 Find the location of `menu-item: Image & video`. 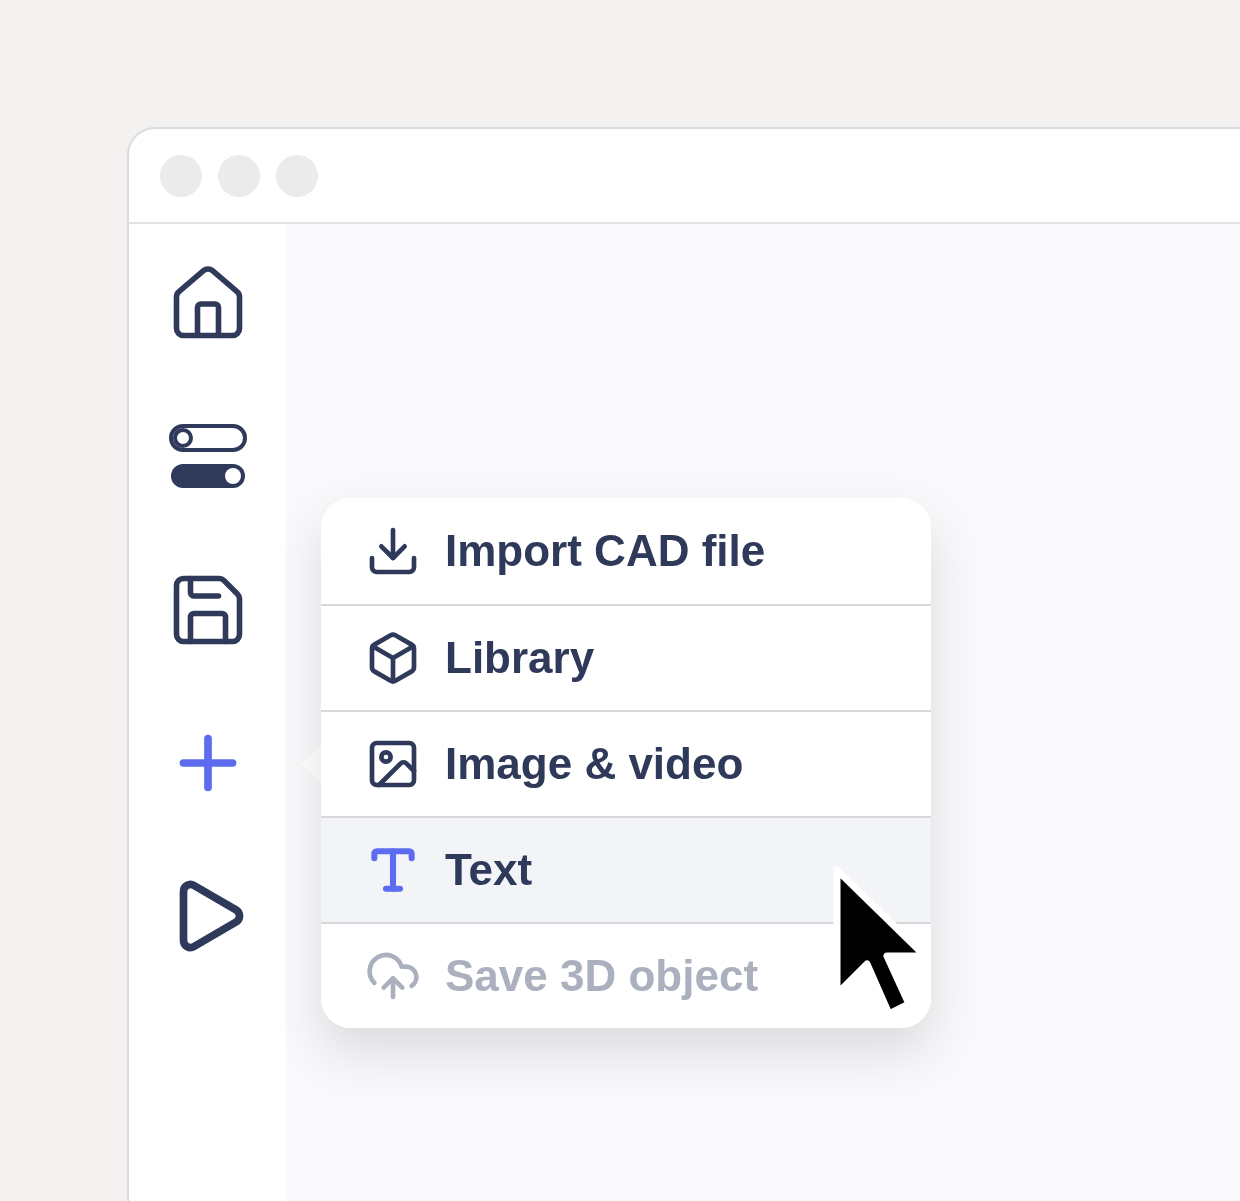

menu-item: Image & video is located at coordinates (626, 763).